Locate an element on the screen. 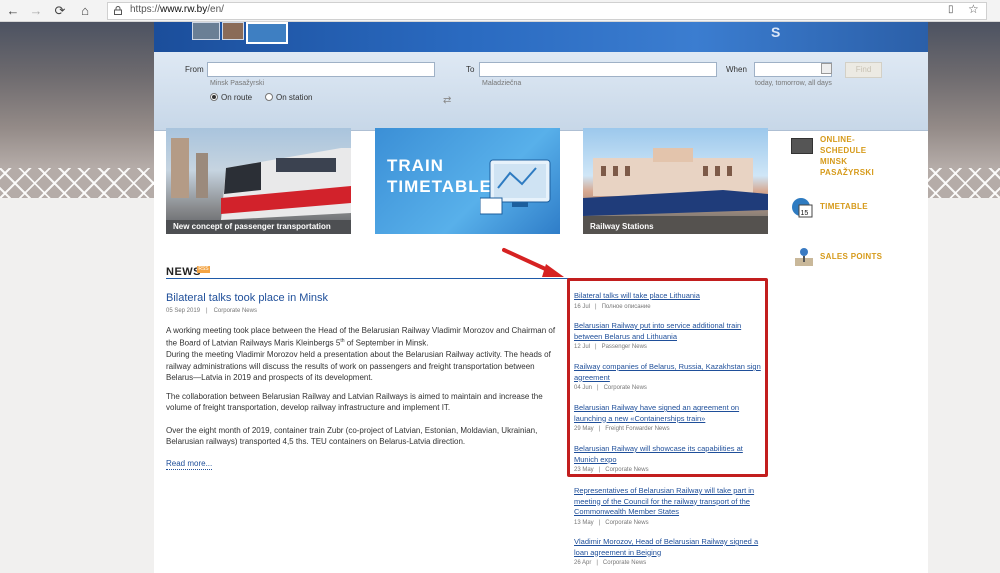  home-icon: ⌂ is located at coordinates (85, 10).